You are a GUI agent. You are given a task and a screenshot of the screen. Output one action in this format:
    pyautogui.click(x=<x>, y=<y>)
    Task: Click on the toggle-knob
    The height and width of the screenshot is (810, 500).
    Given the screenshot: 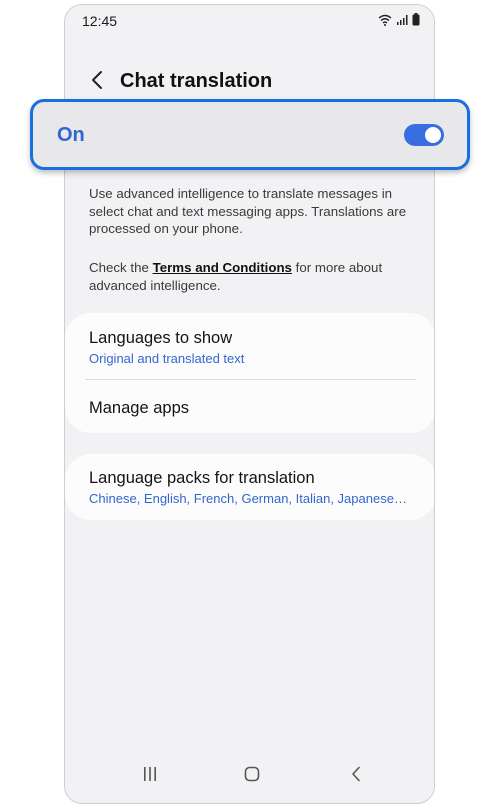 What is the action you would take?
    pyautogui.click(x=433, y=135)
    